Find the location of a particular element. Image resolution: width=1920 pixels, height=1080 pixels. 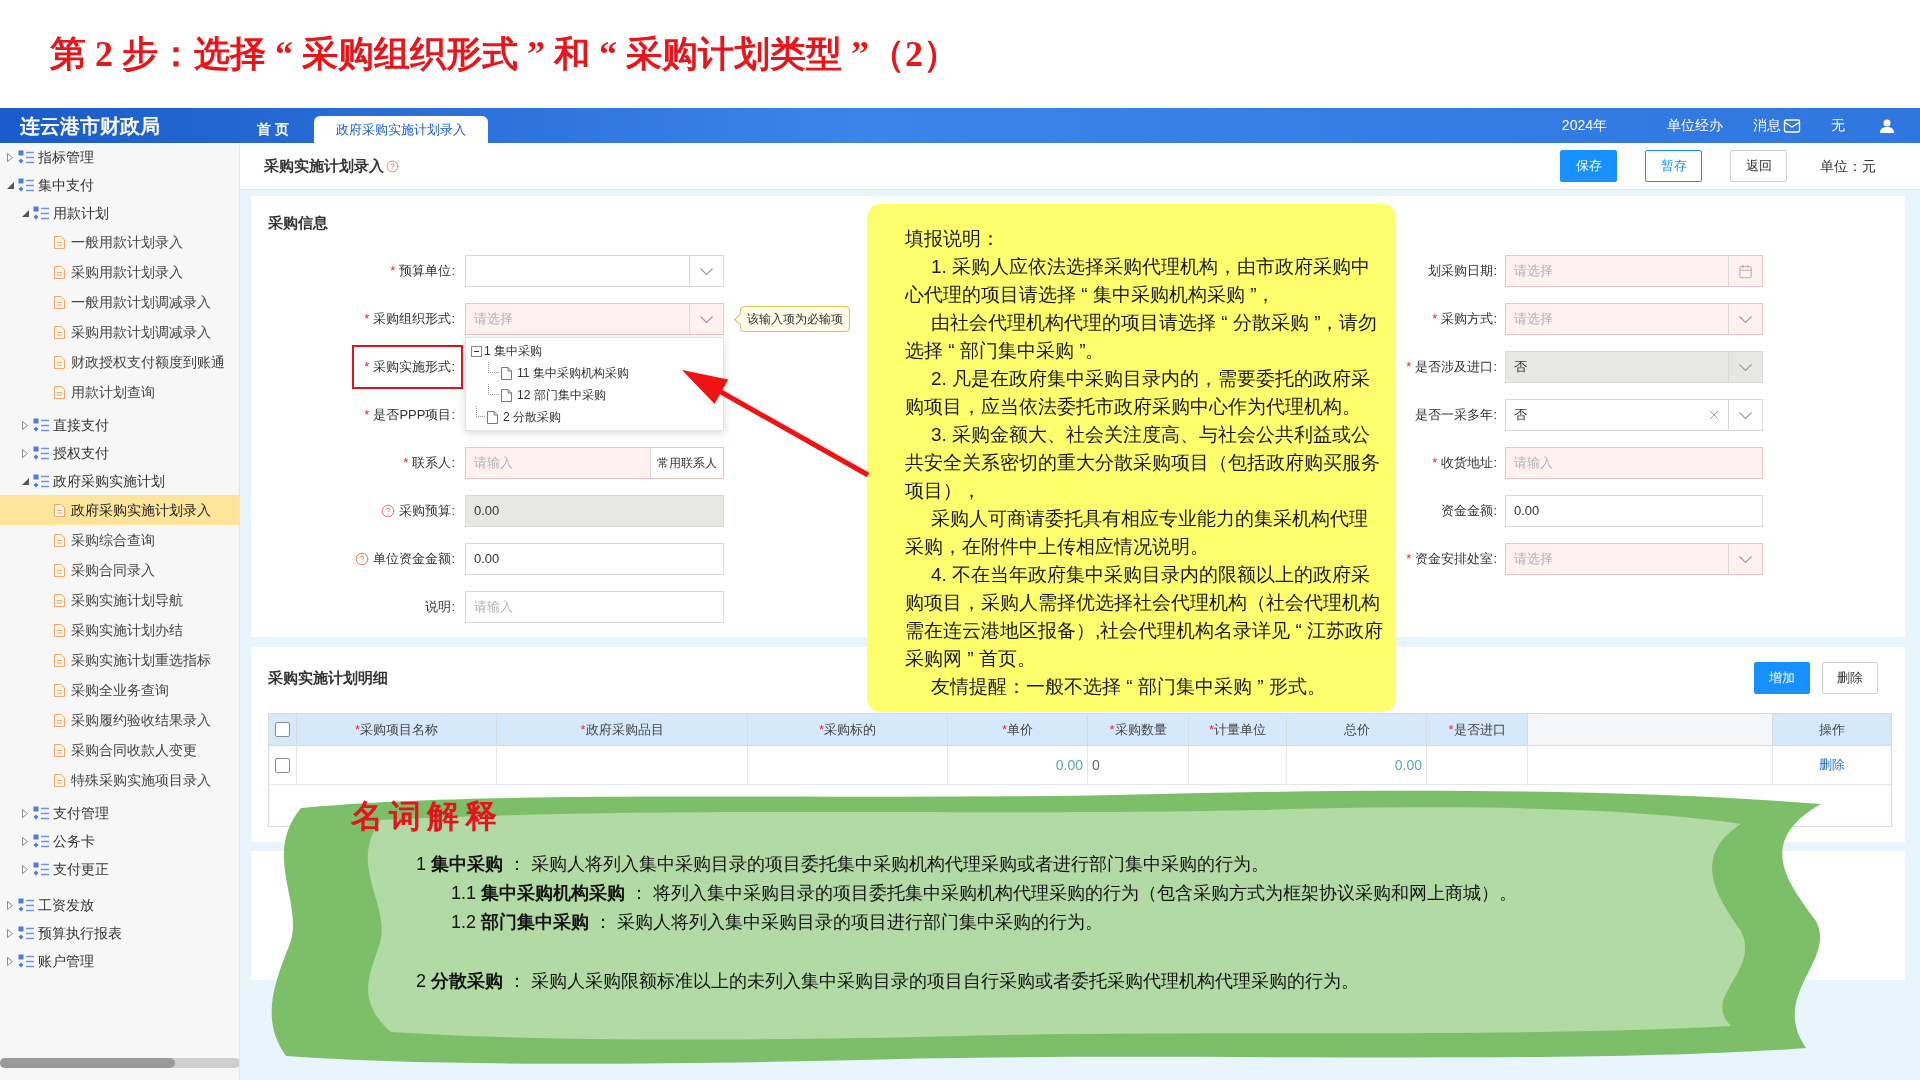

nav-tab: 首页 is located at coordinates (275, 129).